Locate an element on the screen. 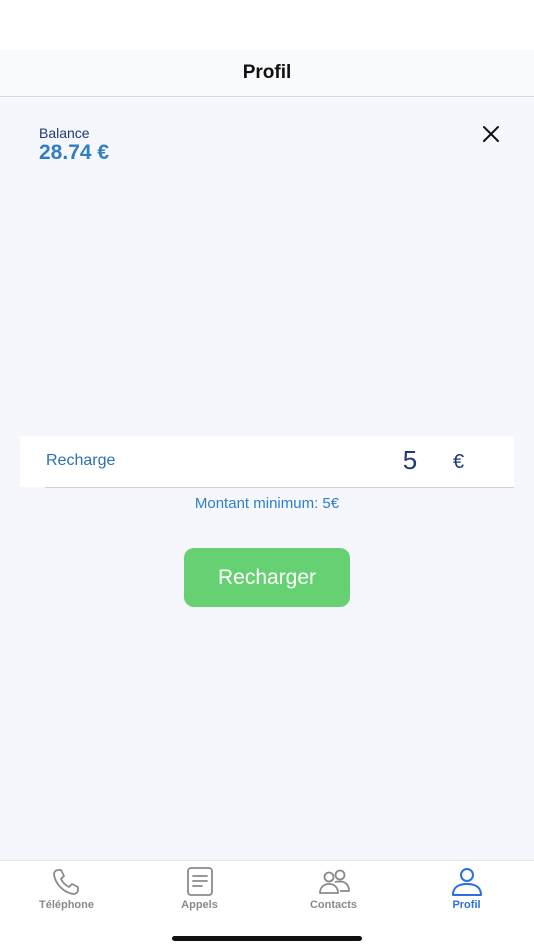 The width and height of the screenshot is (534, 950). contacts-icon is located at coordinates (334, 881).